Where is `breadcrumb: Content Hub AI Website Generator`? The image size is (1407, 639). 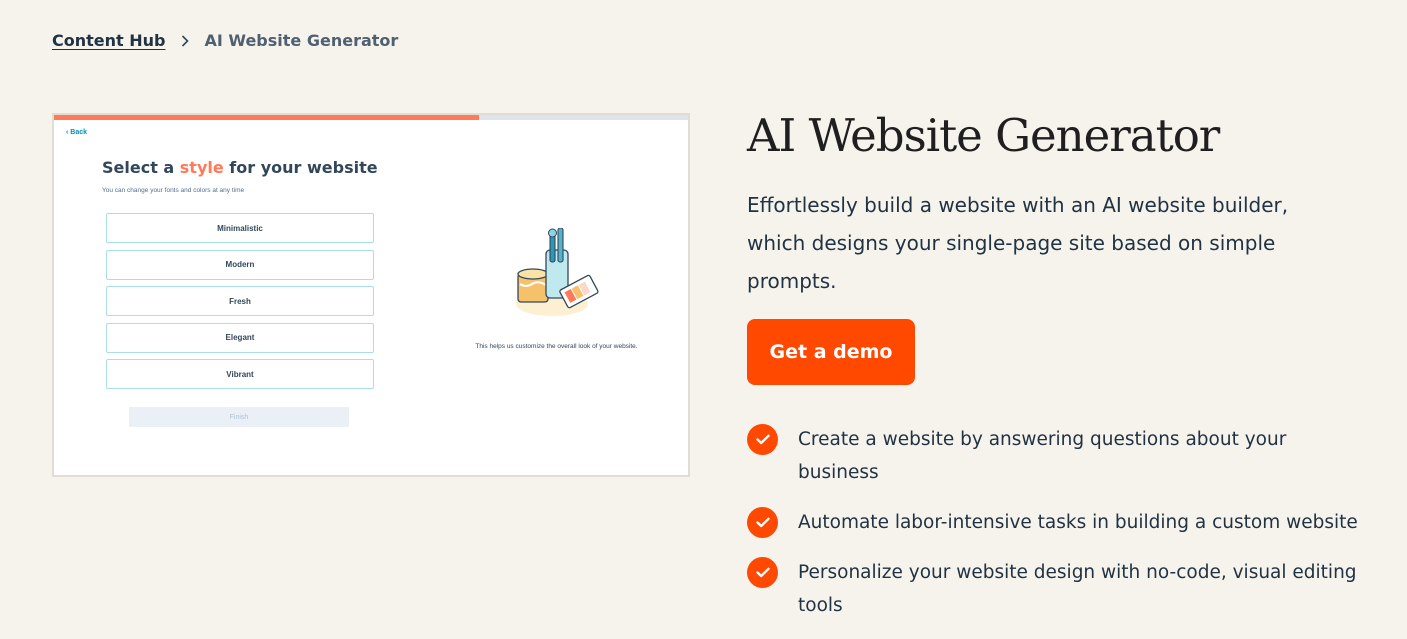 breadcrumb: Content Hub AI Website Generator is located at coordinates (225, 40).